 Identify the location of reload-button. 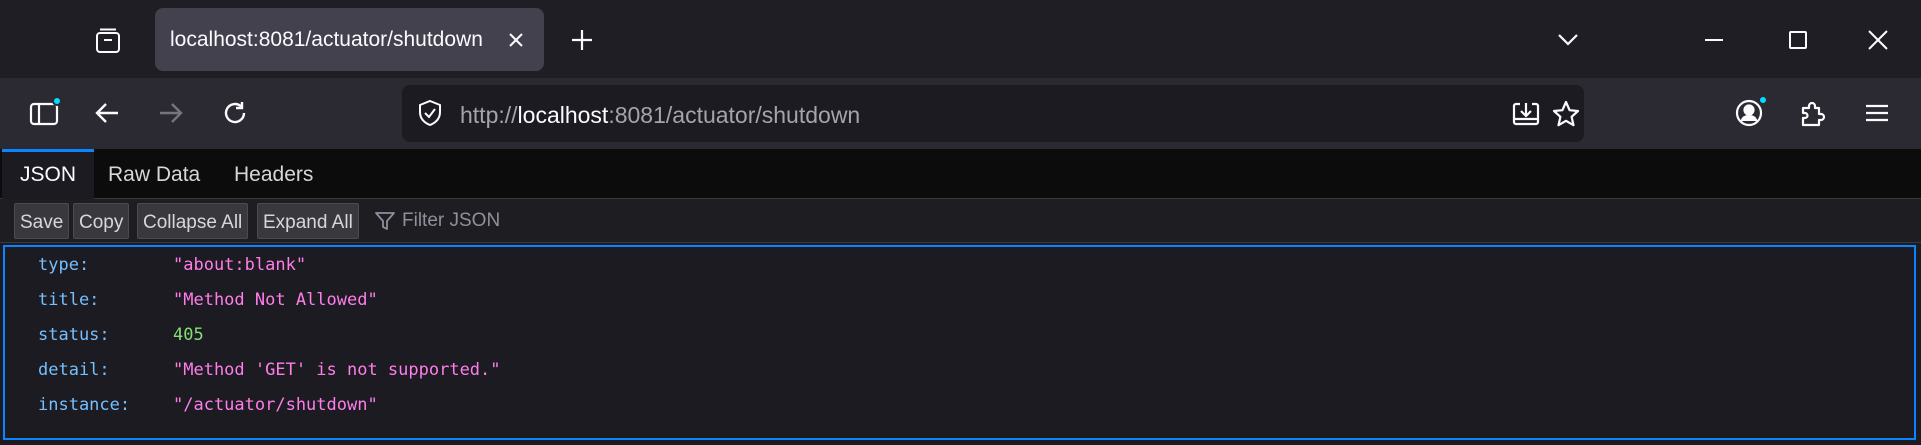
(235, 113).